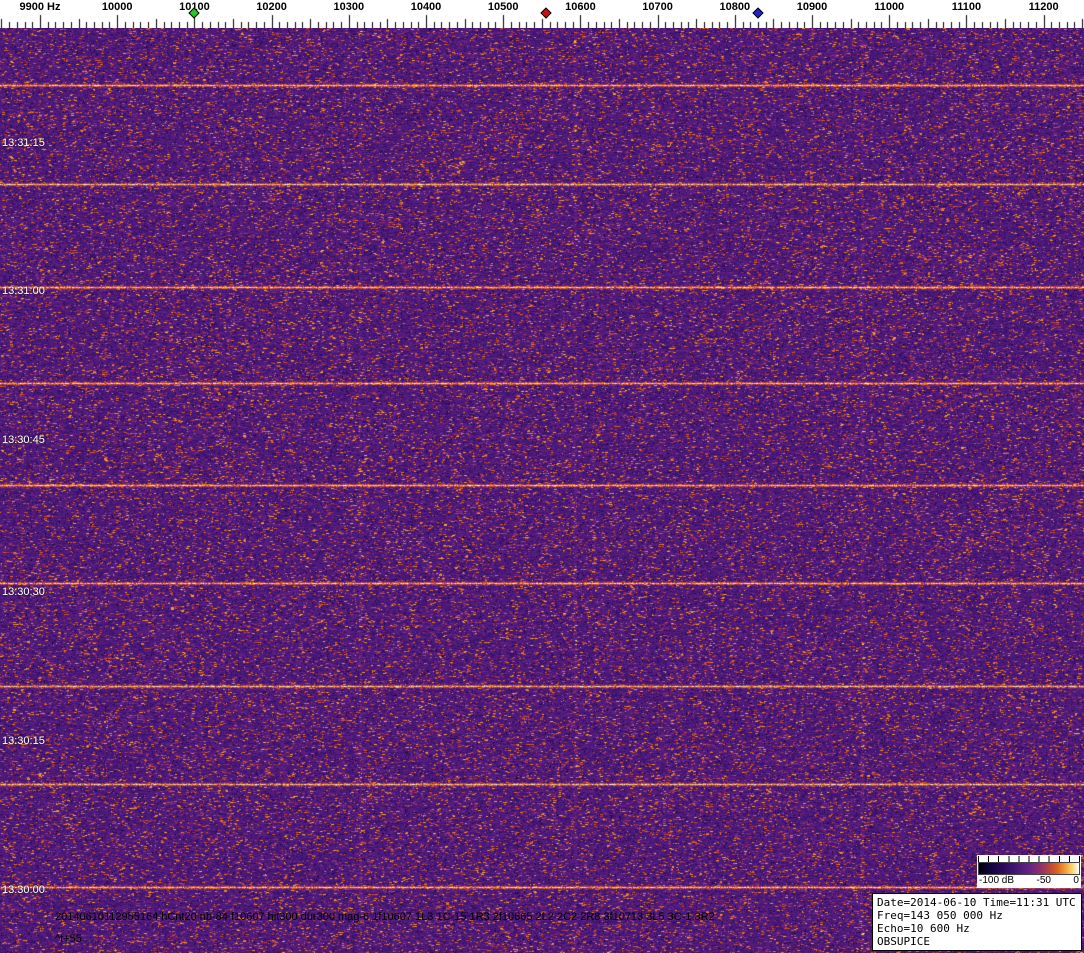 The height and width of the screenshot is (953, 1084). I want to click on freq-label: 11100, so click(966, 7).